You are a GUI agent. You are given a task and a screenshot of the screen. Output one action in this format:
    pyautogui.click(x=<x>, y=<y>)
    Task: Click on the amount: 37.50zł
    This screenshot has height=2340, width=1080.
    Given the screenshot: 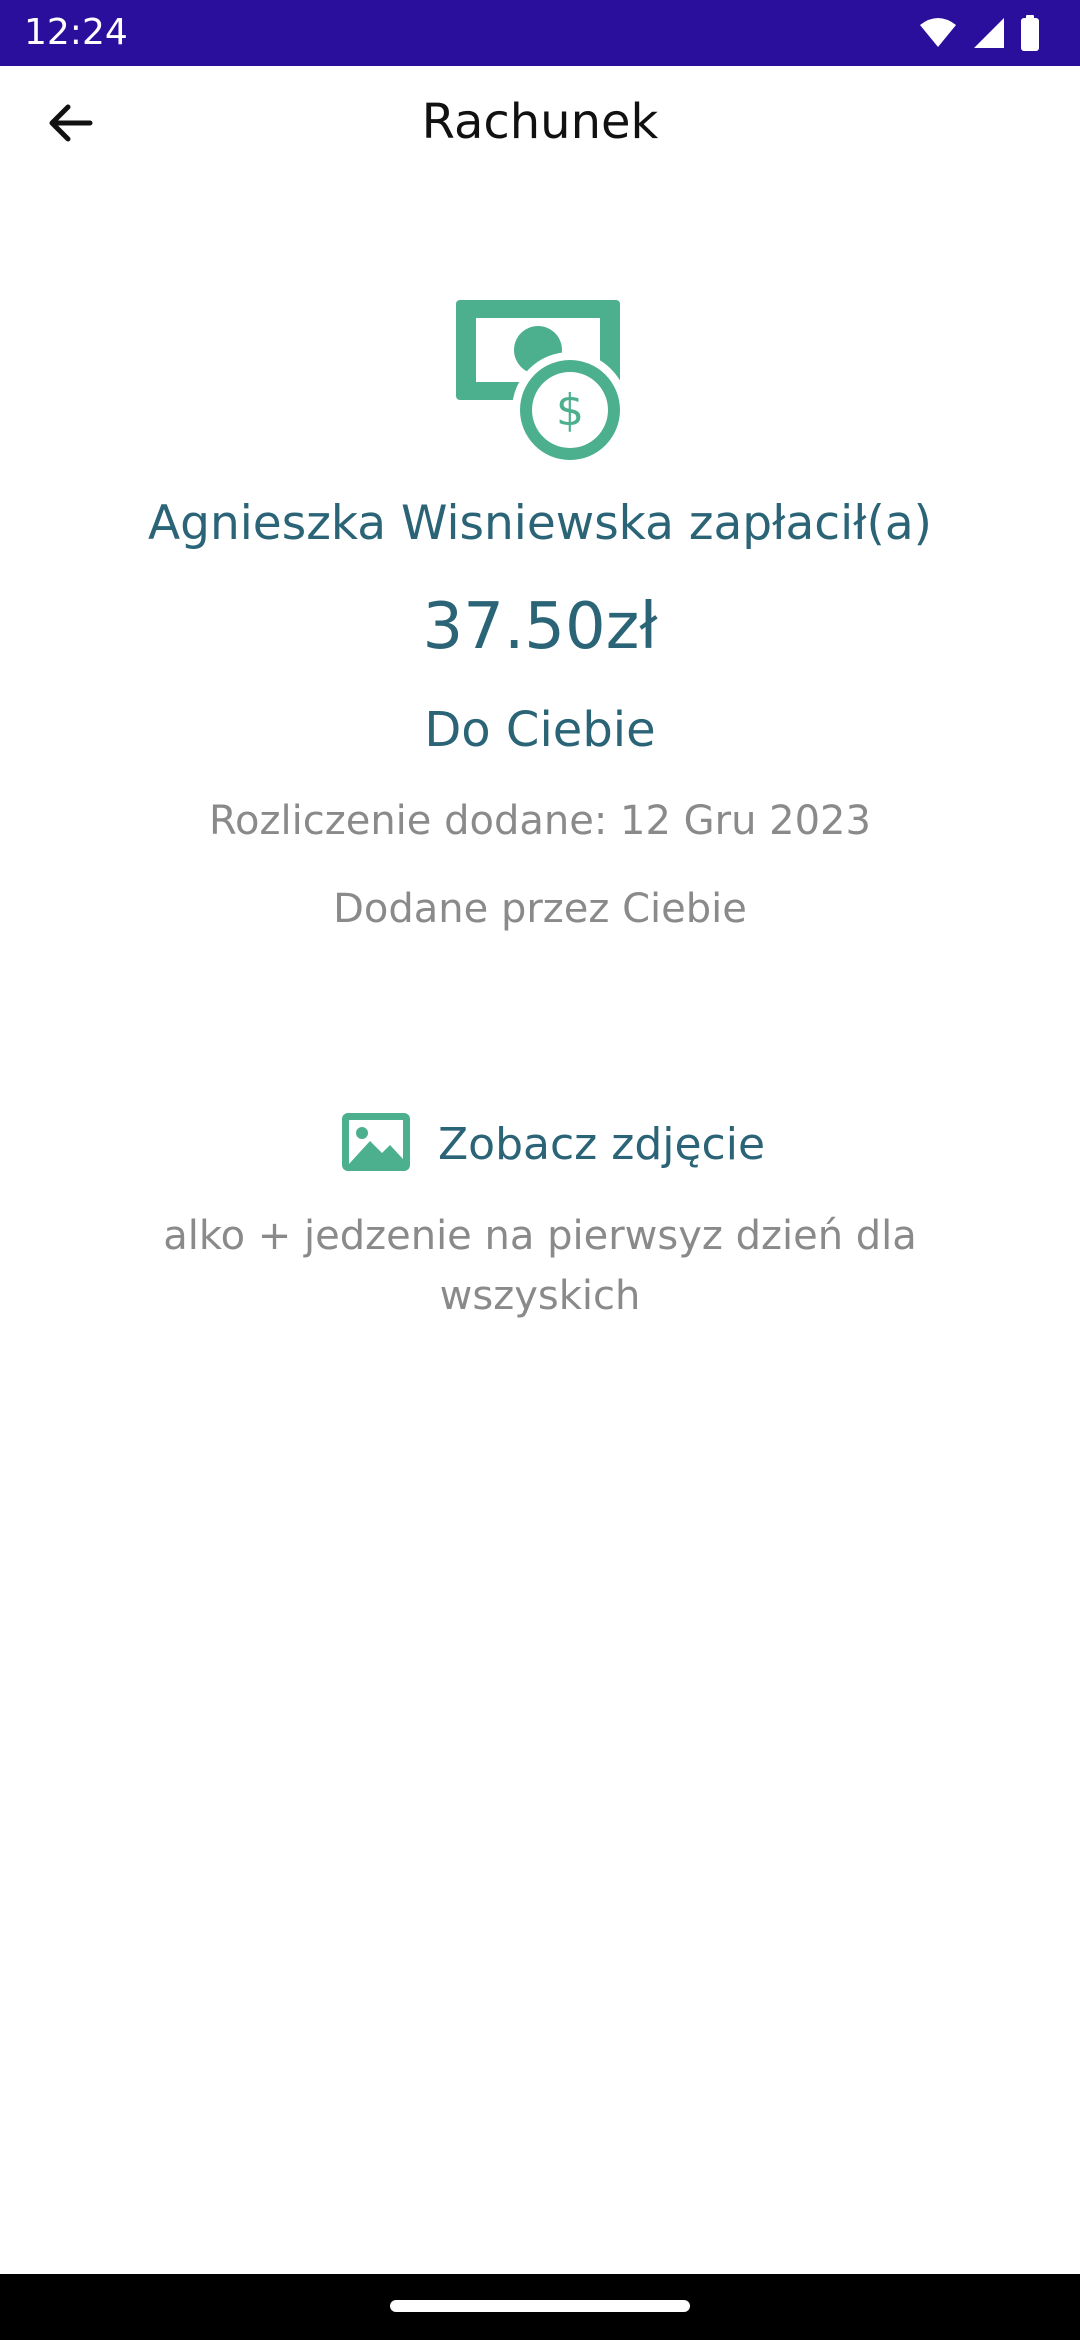 What is the action you would take?
    pyautogui.click(x=540, y=627)
    